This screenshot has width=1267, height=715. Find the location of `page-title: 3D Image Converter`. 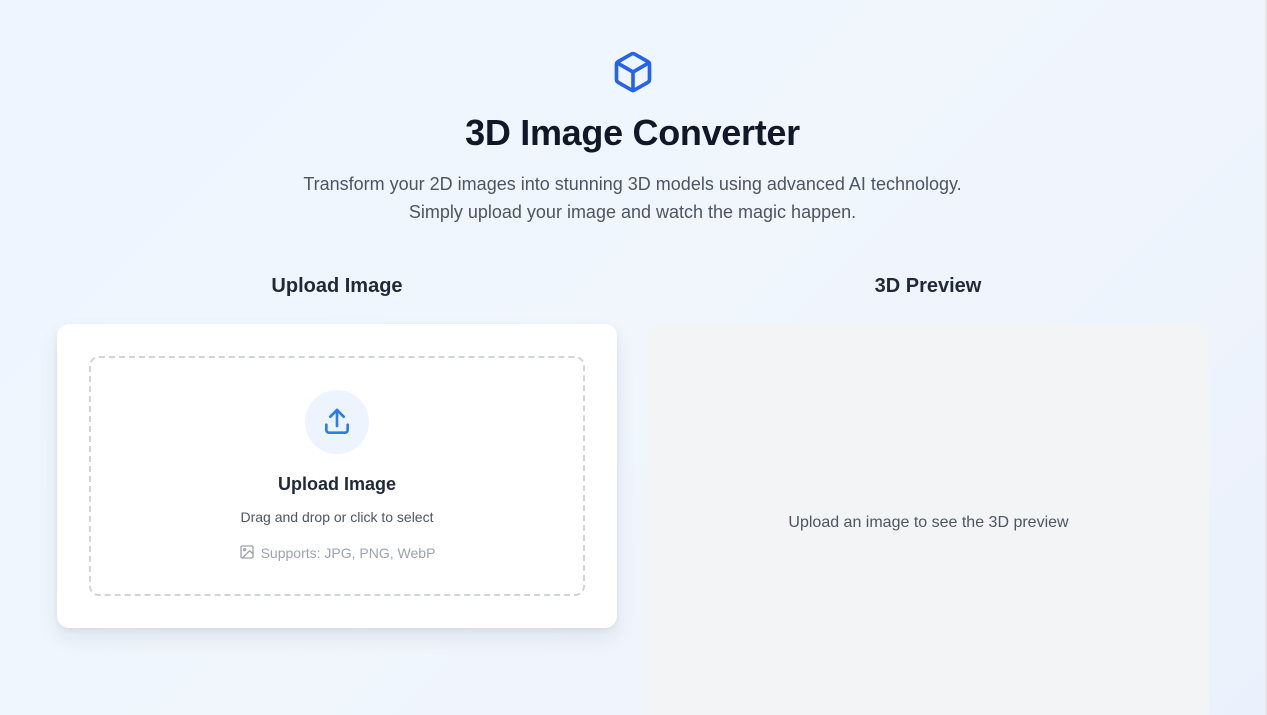

page-title: 3D Image Converter is located at coordinates (632, 132).